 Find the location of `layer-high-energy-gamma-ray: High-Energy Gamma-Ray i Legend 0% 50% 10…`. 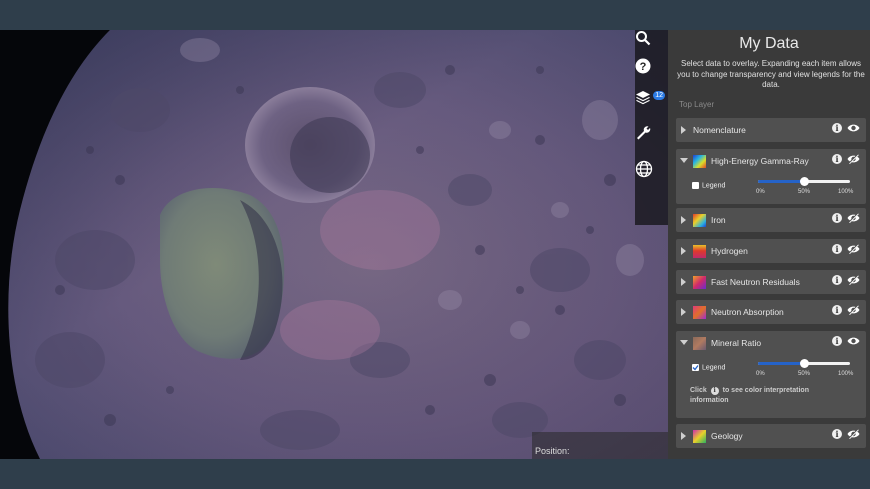

layer-high-energy-gamma-ray: High-Energy Gamma-Ray i Legend 0% 50% 10… is located at coordinates (771, 176).